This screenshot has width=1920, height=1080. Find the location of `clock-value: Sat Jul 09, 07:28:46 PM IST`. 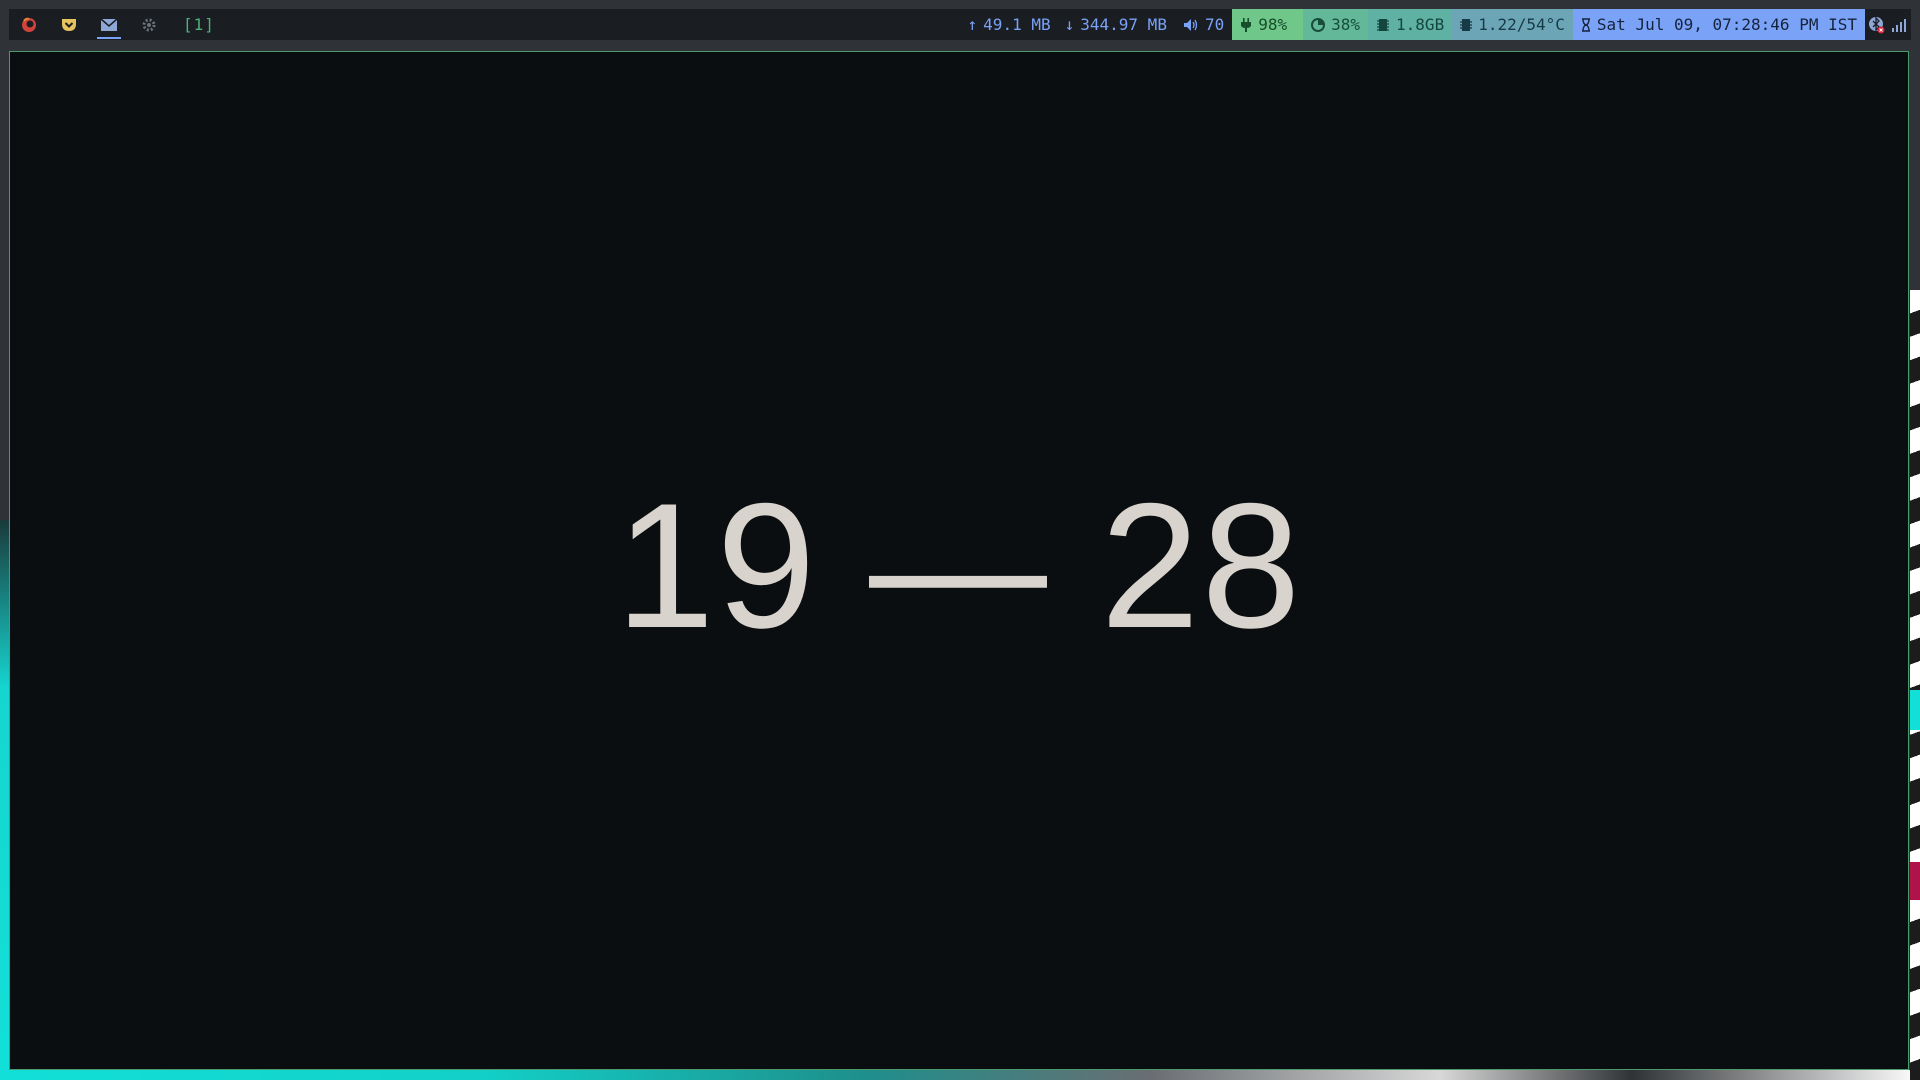

clock-value: Sat Jul 09, 07:28:46 PM IST is located at coordinates (1726, 24).